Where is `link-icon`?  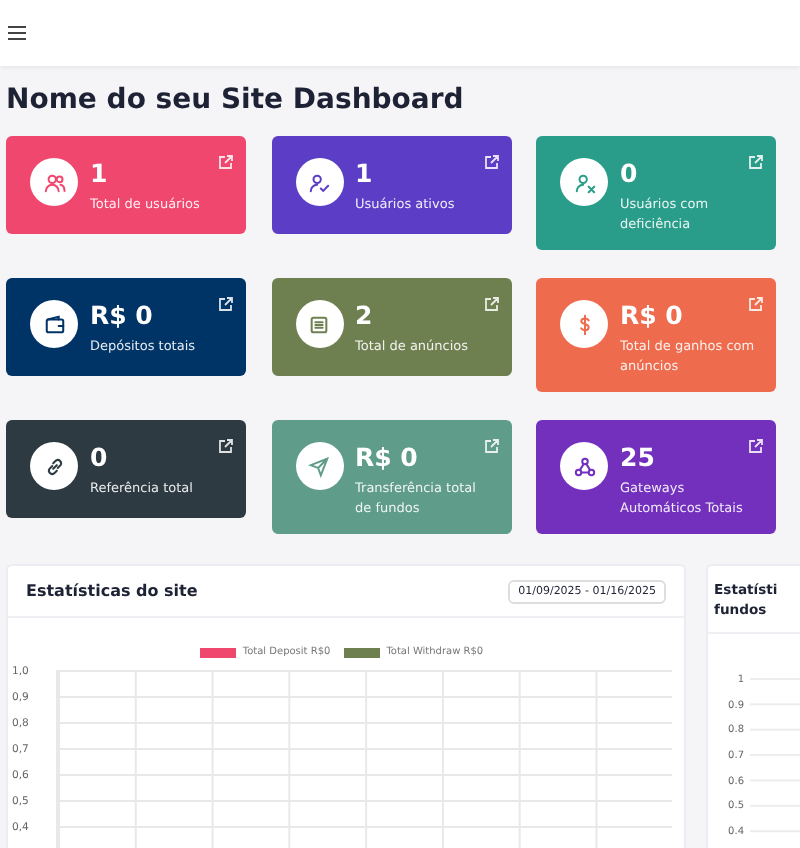
link-icon is located at coordinates (54, 466).